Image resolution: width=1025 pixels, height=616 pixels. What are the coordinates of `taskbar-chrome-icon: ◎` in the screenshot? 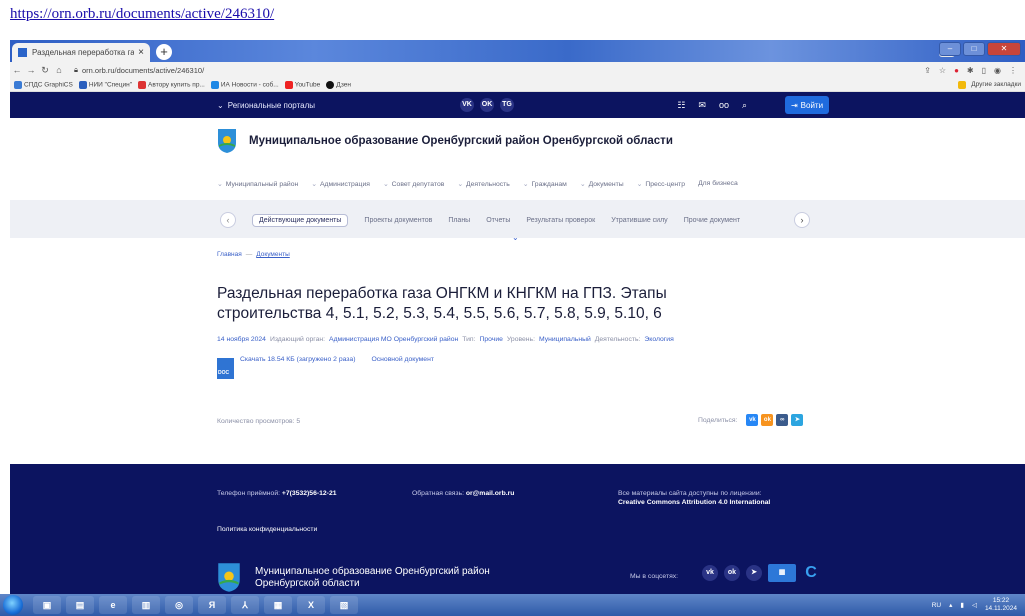 It's located at (179, 605).